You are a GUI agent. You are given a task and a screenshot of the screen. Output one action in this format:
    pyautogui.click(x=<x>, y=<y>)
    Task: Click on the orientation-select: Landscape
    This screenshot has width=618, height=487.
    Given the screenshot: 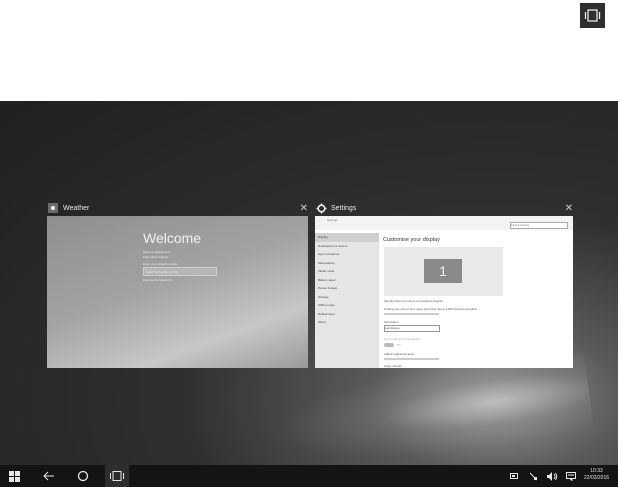 What is the action you would take?
    pyautogui.click(x=412, y=328)
    